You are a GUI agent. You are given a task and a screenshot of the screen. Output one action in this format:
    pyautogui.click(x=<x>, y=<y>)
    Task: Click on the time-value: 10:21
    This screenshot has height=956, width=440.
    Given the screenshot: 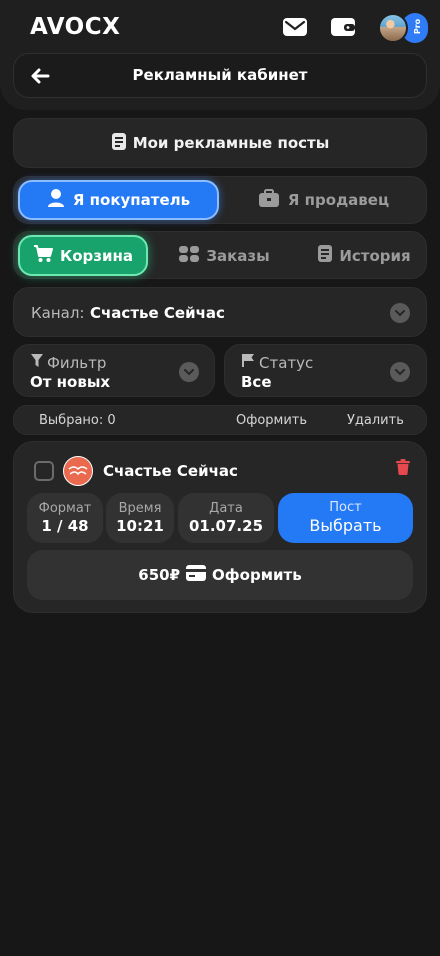 What is the action you would take?
    pyautogui.click(x=140, y=526)
    